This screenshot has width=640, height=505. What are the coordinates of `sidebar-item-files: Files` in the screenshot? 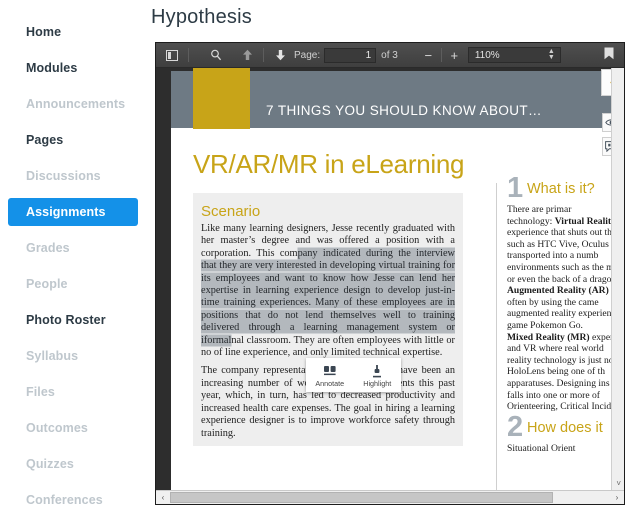 It's located at (73, 392).